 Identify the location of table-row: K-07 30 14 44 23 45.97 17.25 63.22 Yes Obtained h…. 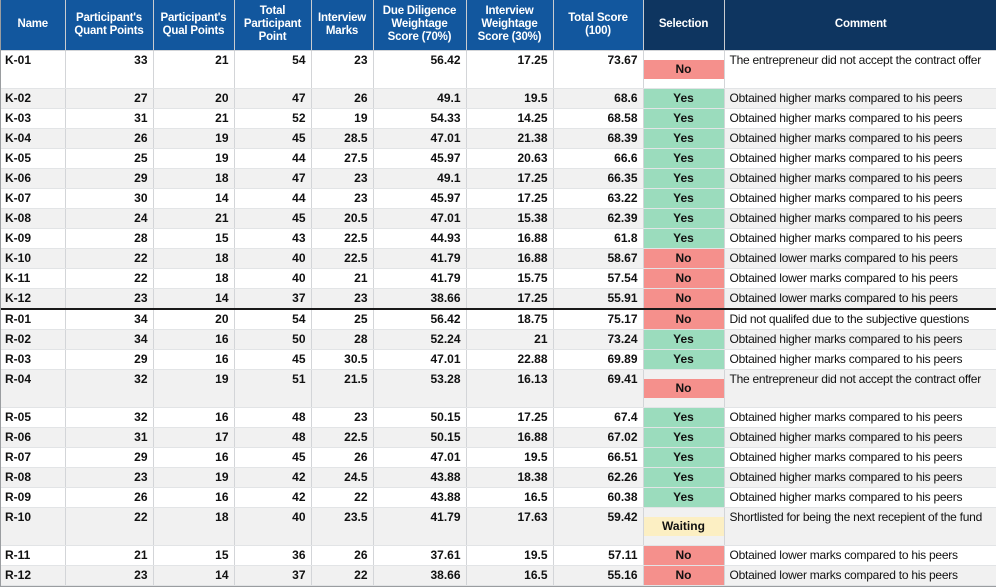
(498, 198).